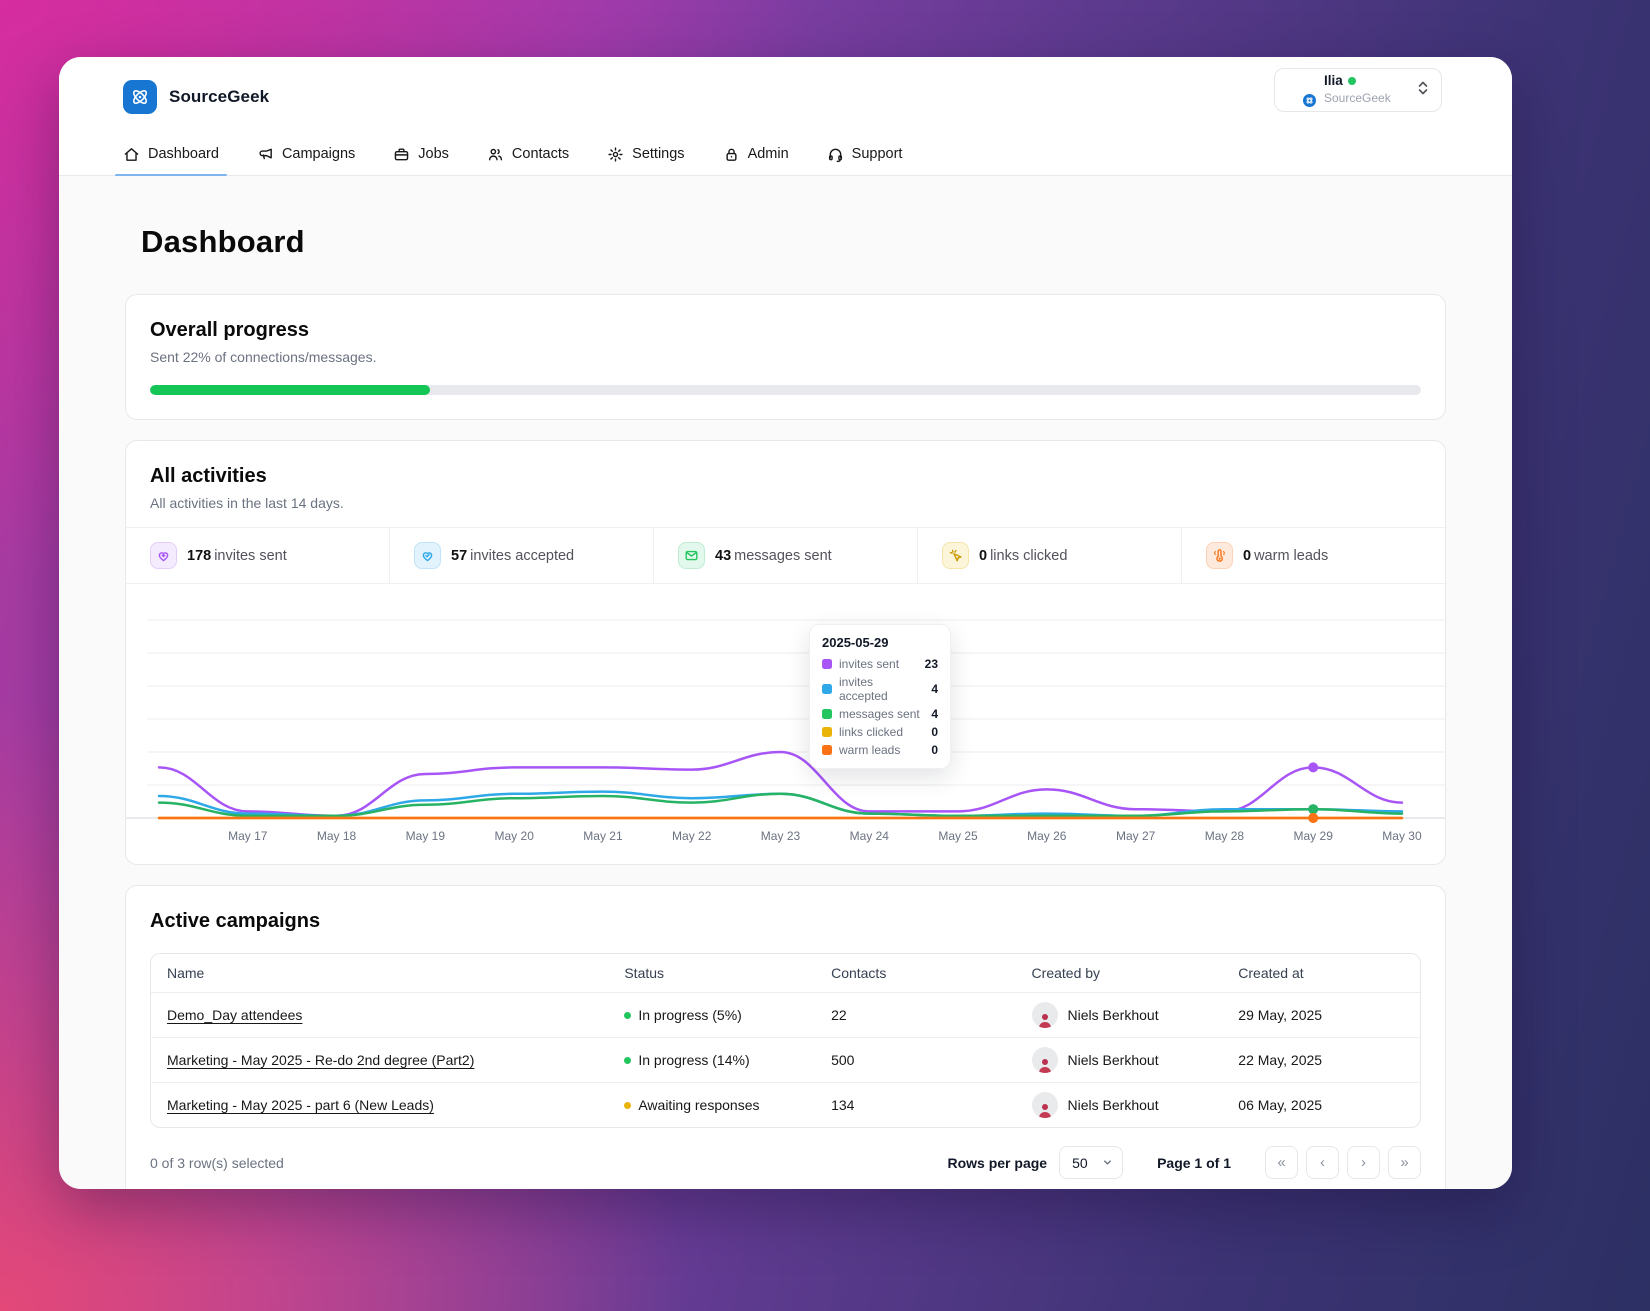  I want to click on prev-page-button: ‹, so click(1322, 1162).